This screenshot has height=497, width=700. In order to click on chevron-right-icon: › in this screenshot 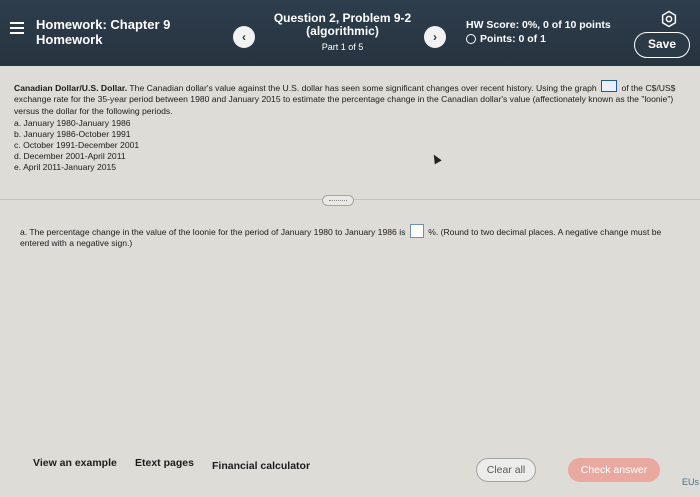, I will do `click(435, 37)`.